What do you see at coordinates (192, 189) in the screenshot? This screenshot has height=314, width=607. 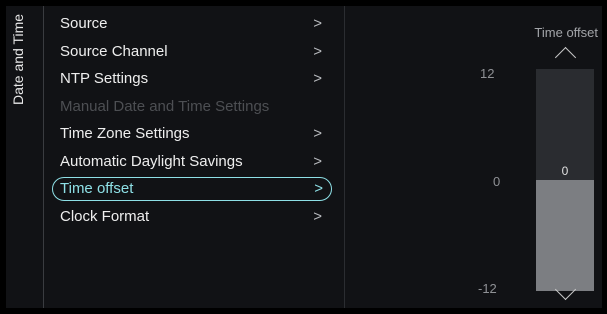 I see `menu-item-time-offset: Time offset >` at bounding box center [192, 189].